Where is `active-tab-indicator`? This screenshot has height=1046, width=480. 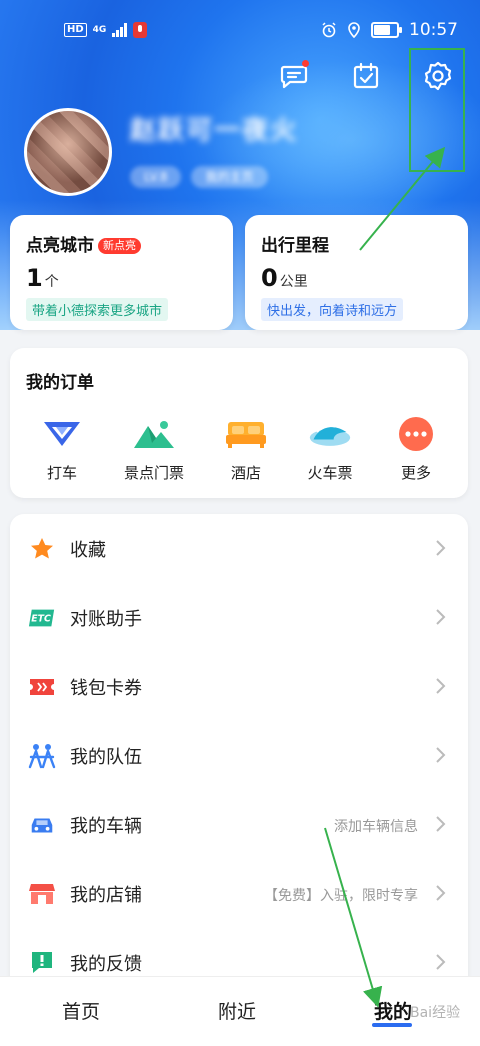
active-tab-indicator is located at coordinates (392, 1025).